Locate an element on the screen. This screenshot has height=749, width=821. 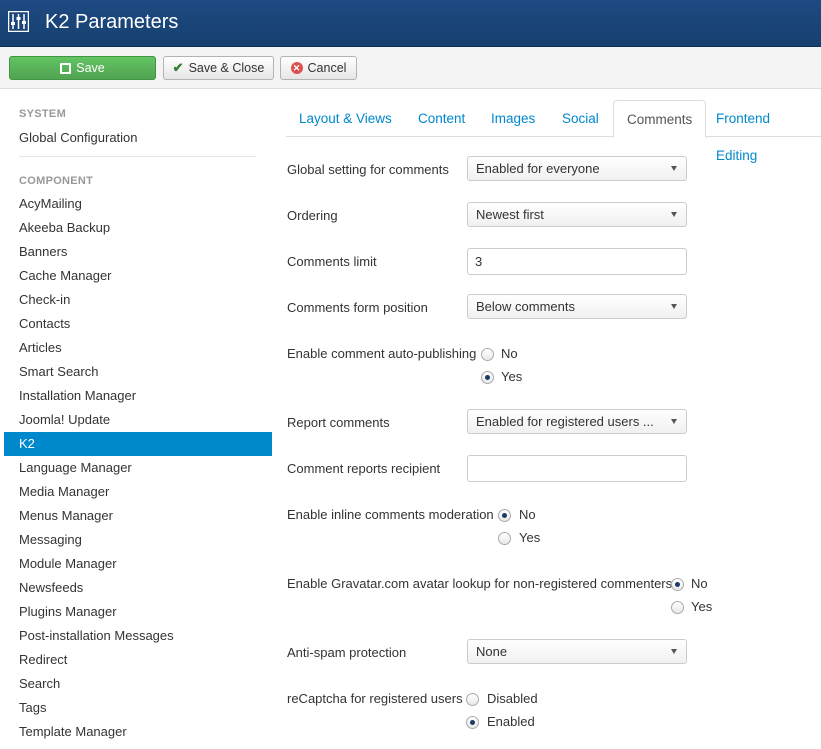
sidebar-item-k2: K2 is located at coordinates (138, 444).